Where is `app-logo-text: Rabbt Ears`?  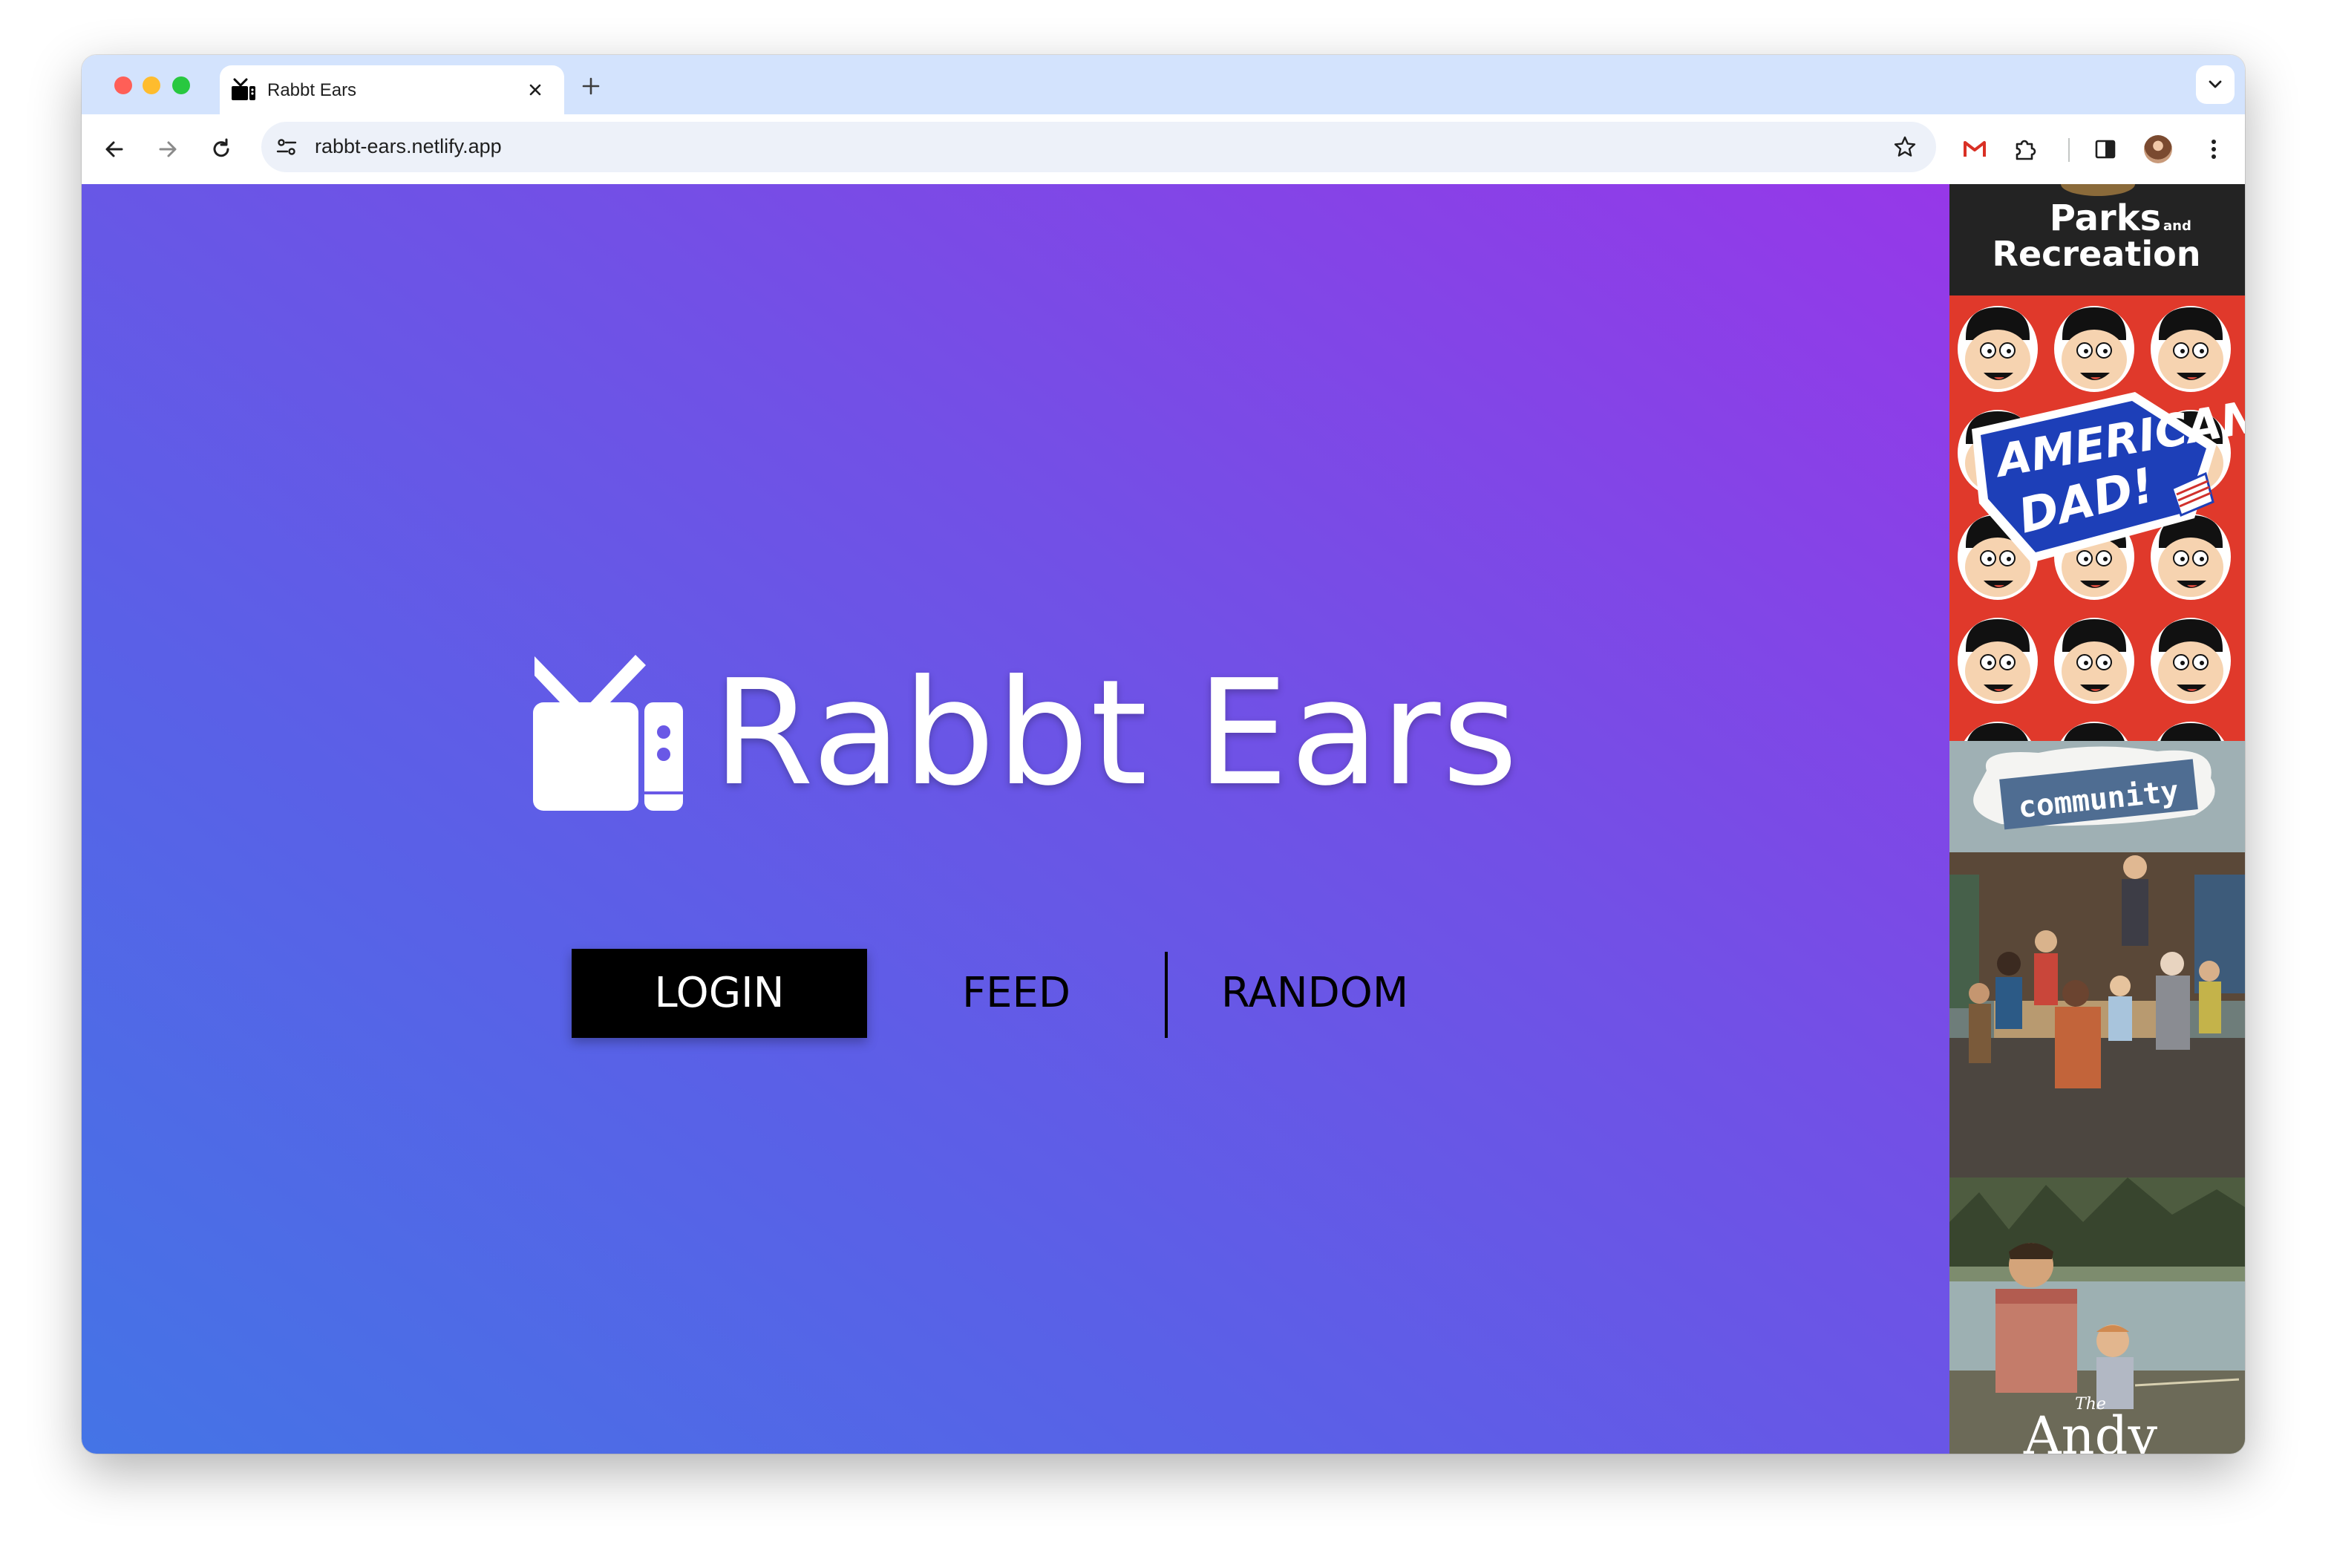 app-logo-text: Rabbt Ears is located at coordinates (1116, 733).